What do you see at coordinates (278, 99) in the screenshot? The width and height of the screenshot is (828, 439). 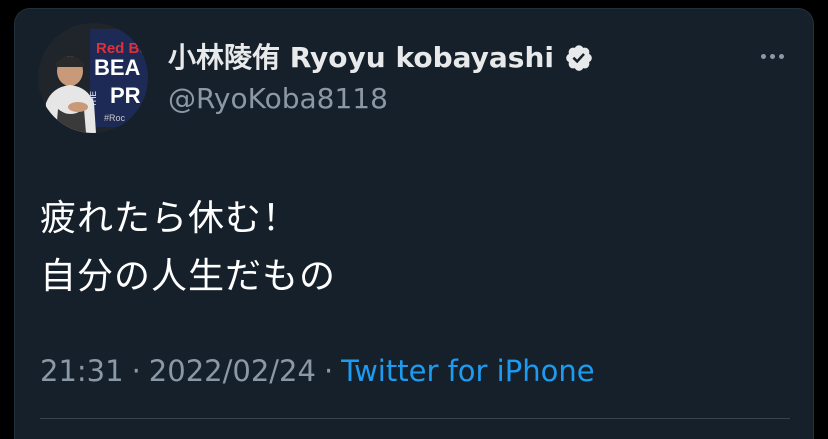 I see `author-handle: @RyoKoba8118` at bounding box center [278, 99].